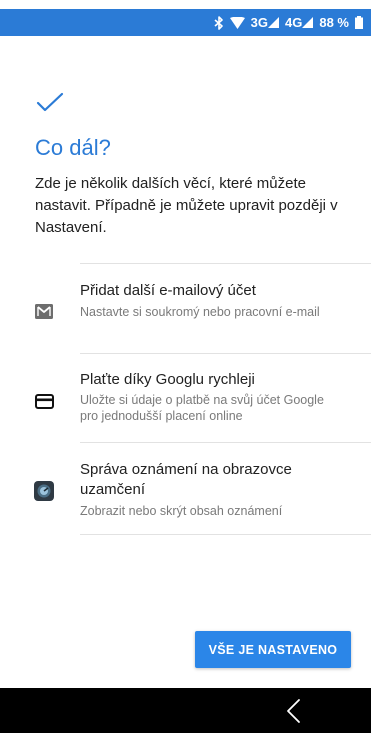 The width and height of the screenshot is (371, 733). I want to click on network-3g-indicator: 3G, so click(265, 22).